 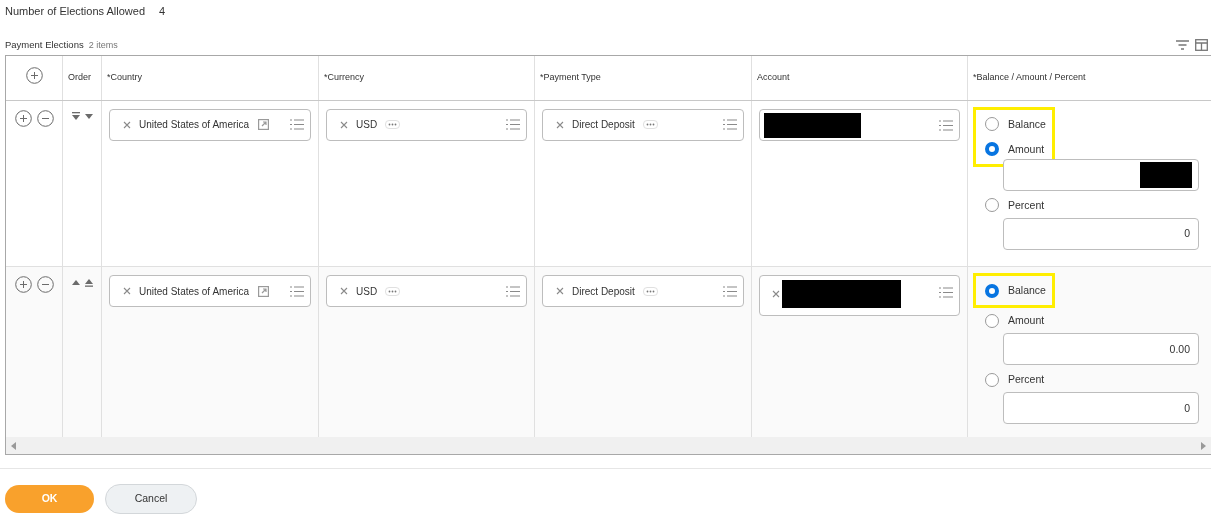 What do you see at coordinates (88, 116) in the screenshot?
I see `move-down-icon` at bounding box center [88, 116].